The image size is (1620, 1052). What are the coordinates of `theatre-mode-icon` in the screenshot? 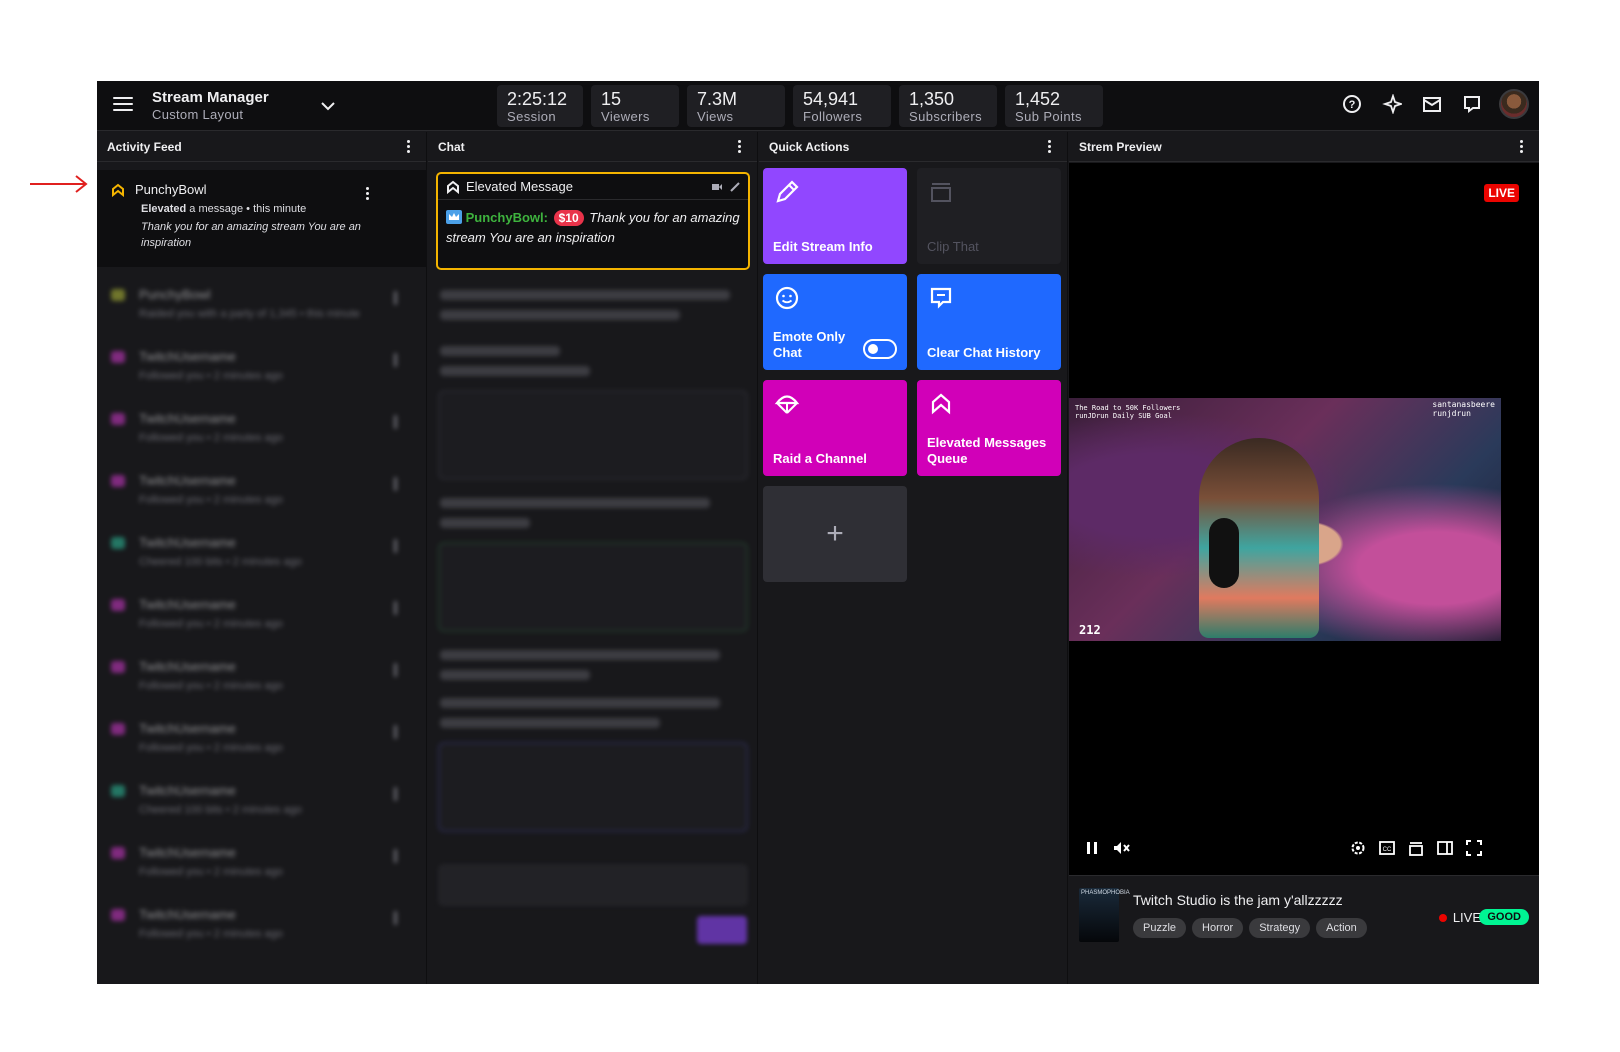 It's located at (1445, 848).